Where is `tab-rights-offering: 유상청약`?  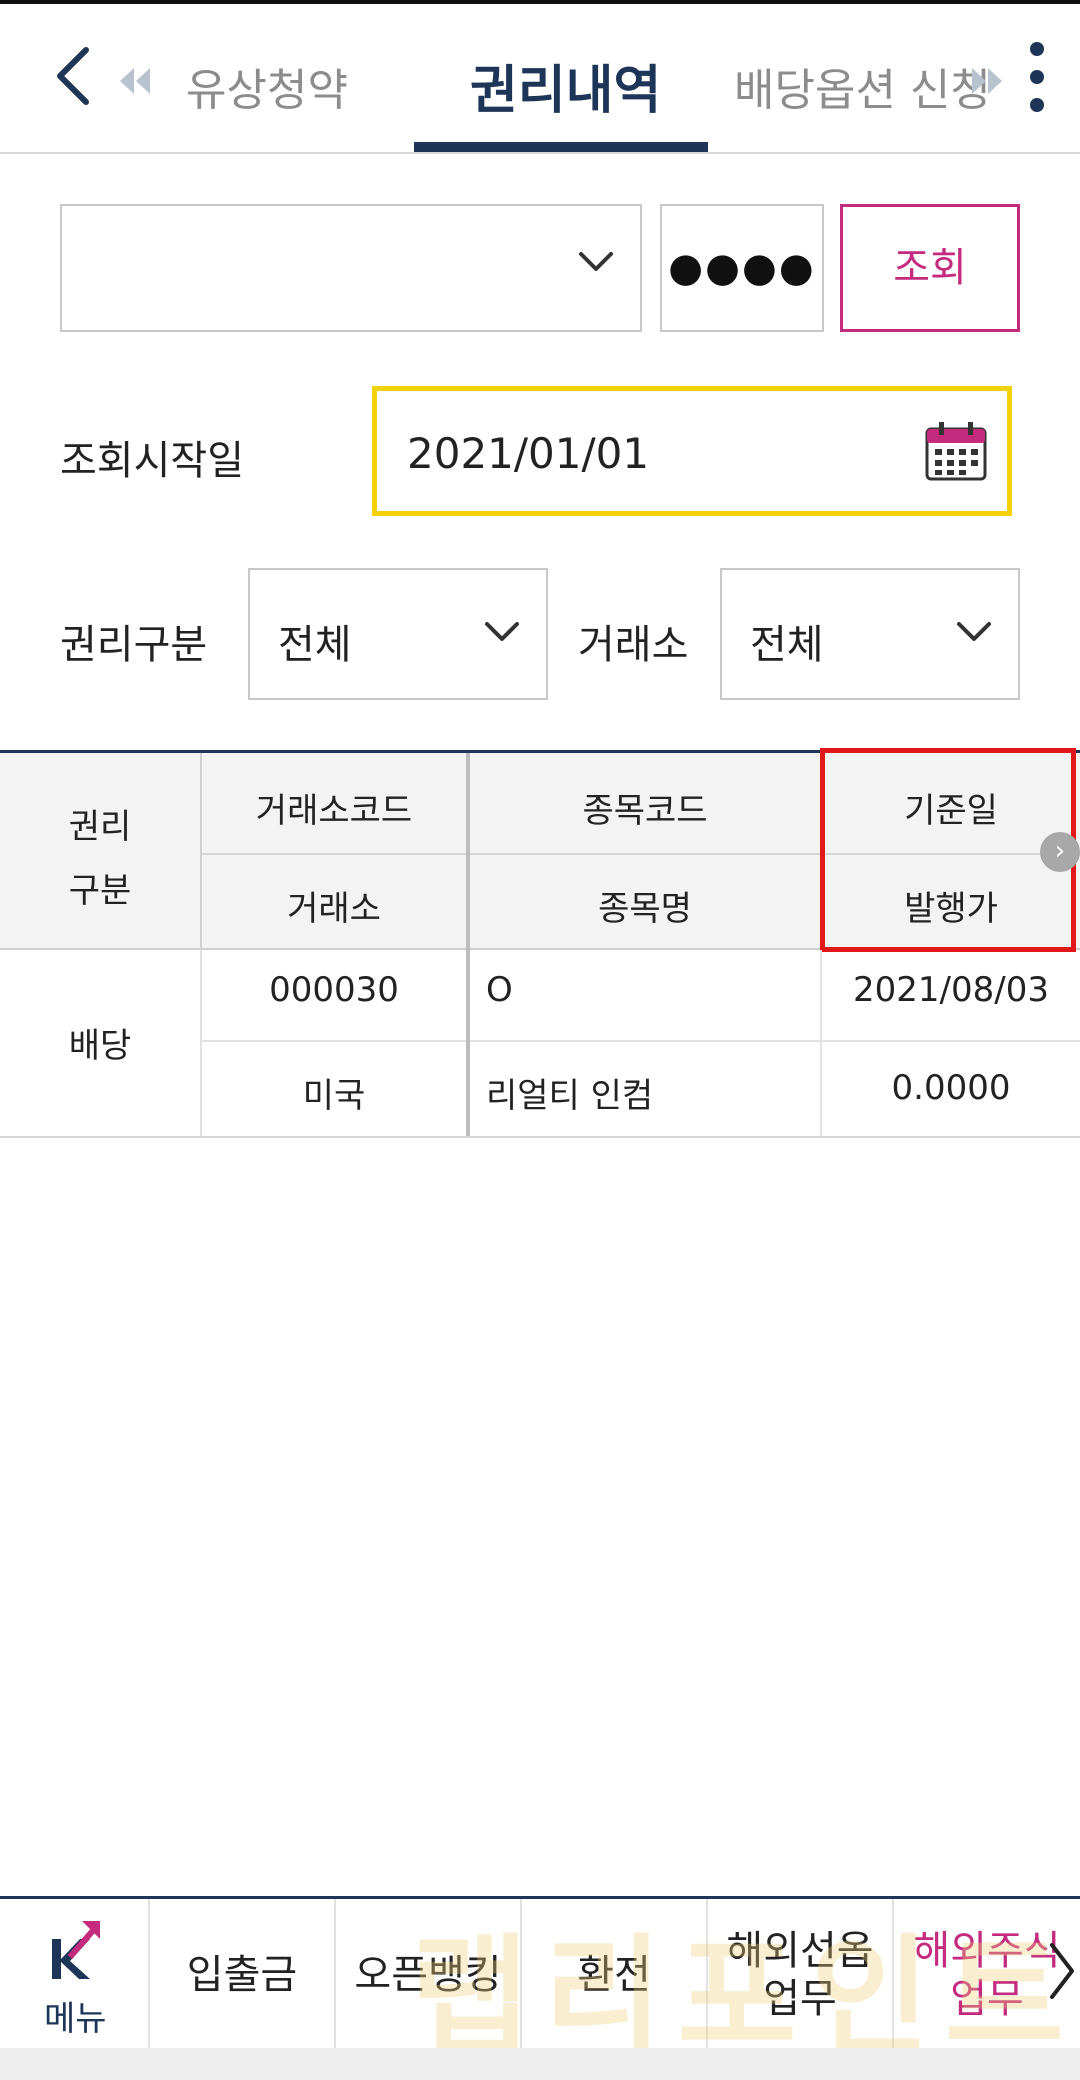
tab-rights-offering: 유상청약 is located at coordinates (267, 86).